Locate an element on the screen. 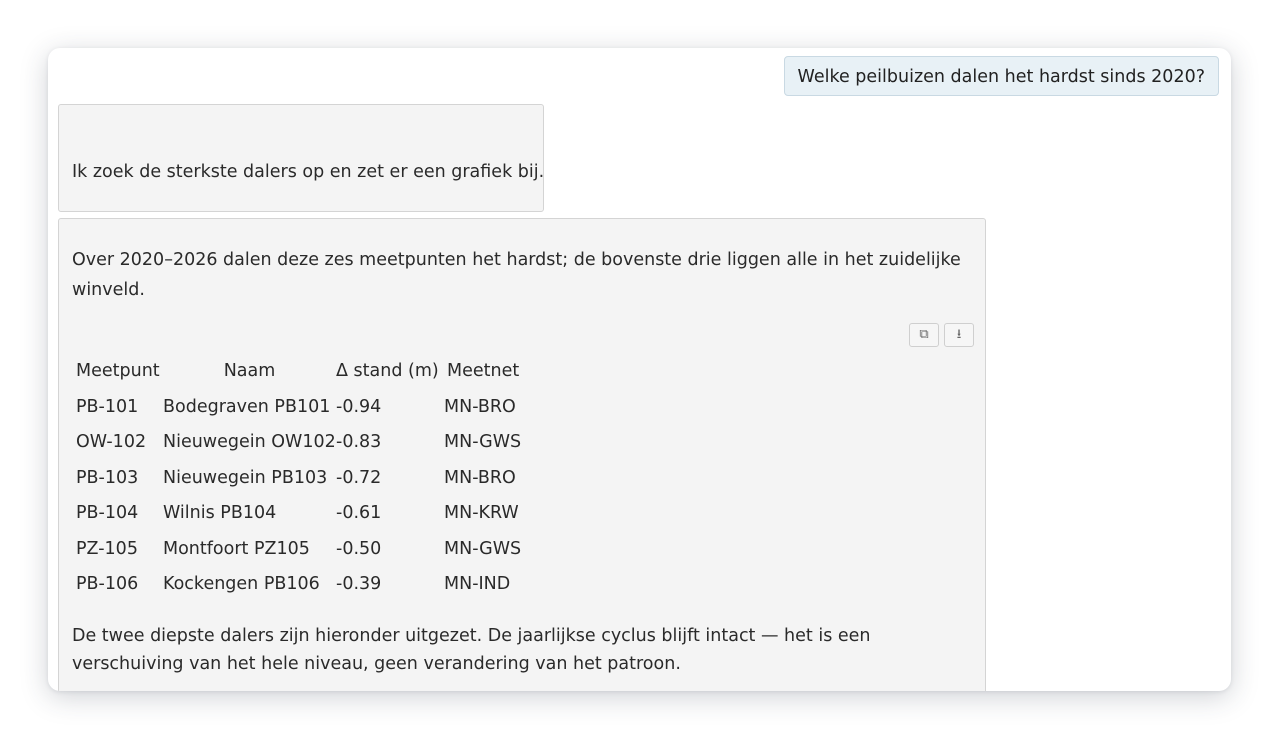 This screenshot has height=749, width=1279. table-row: PB-104 Wilnis PB104 -0.61 MN-KRW is located at coordinates (311, 514).